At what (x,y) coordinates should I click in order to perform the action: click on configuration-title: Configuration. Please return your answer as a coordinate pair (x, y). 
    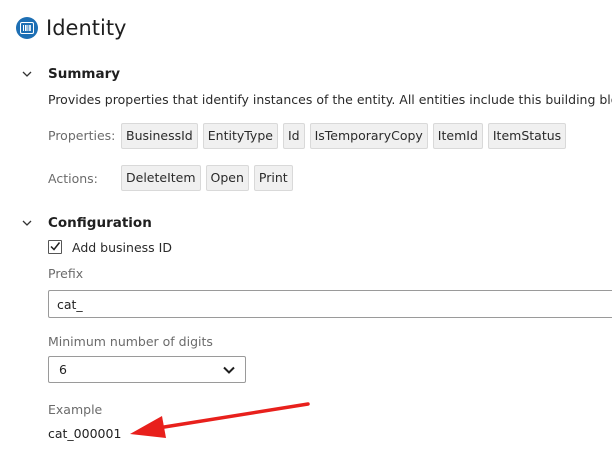
    Looking at the image, I should click on (100, 223).